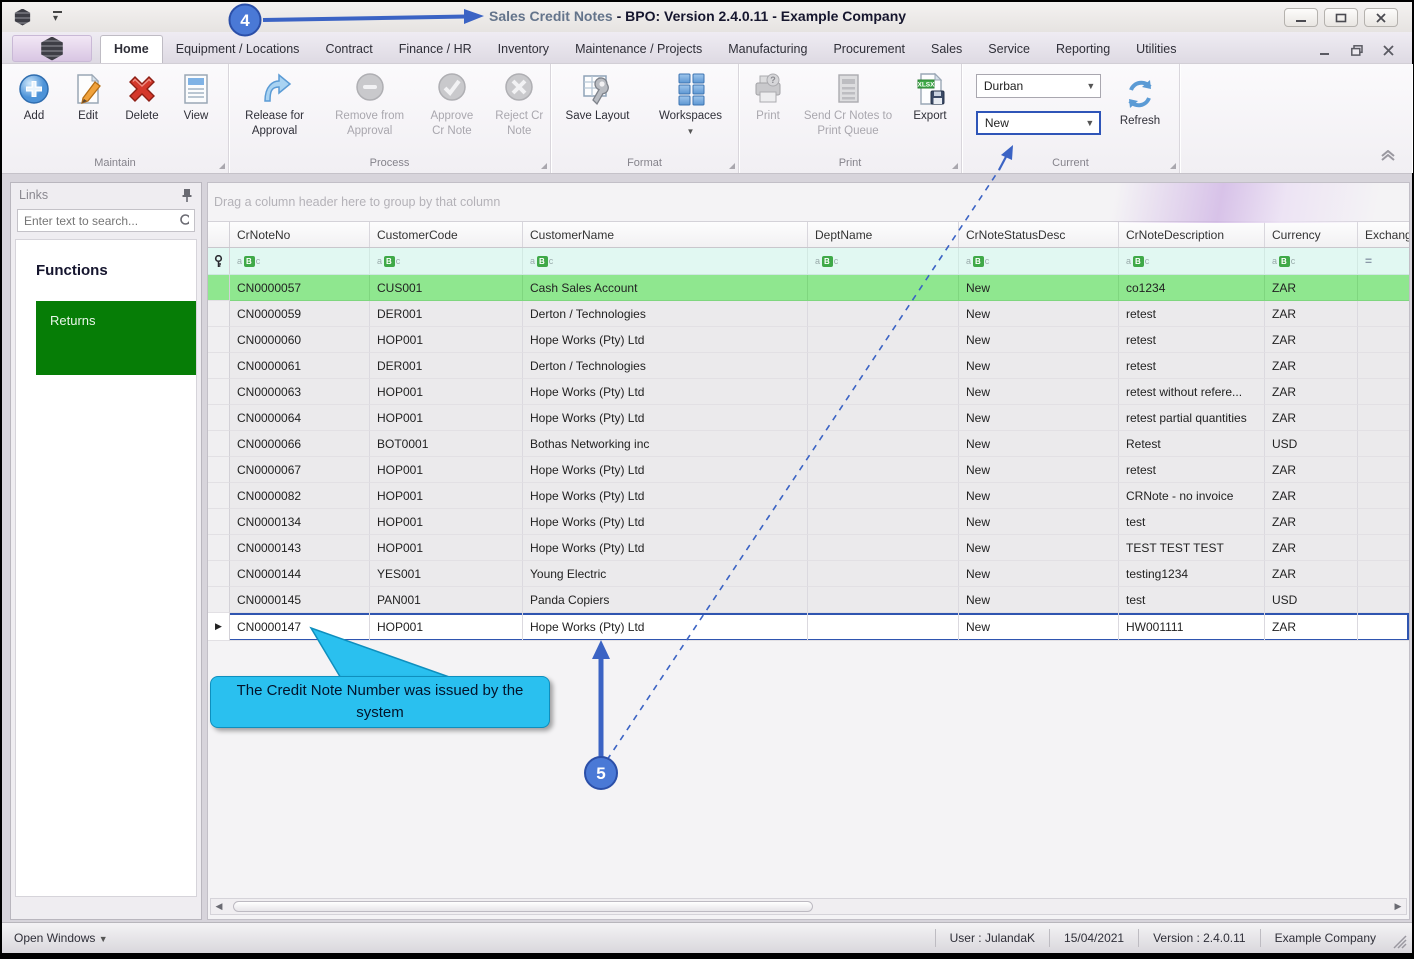  What do you see at coordinates (274, 105) in the screenshot?
I see `release-for-approval-button: Release for Approval` at bounding box center [274, 105].